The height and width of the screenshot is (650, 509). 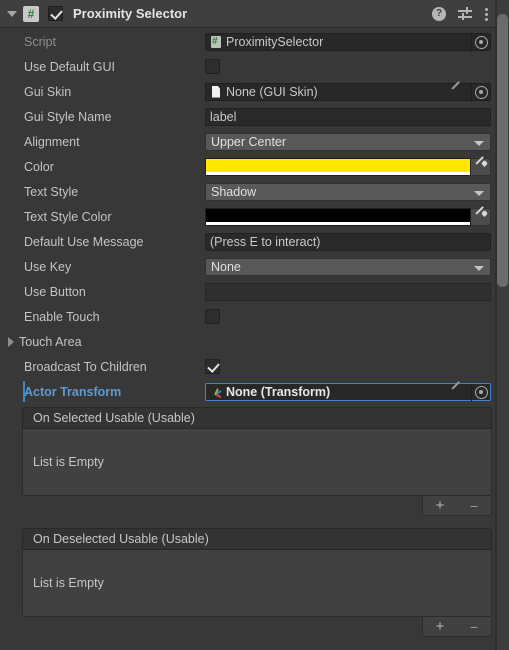 What do you see at coordinates (234, 191) in the screenshot?
I see `dropdown-value: Shadow` at bounding box center [234, 191].